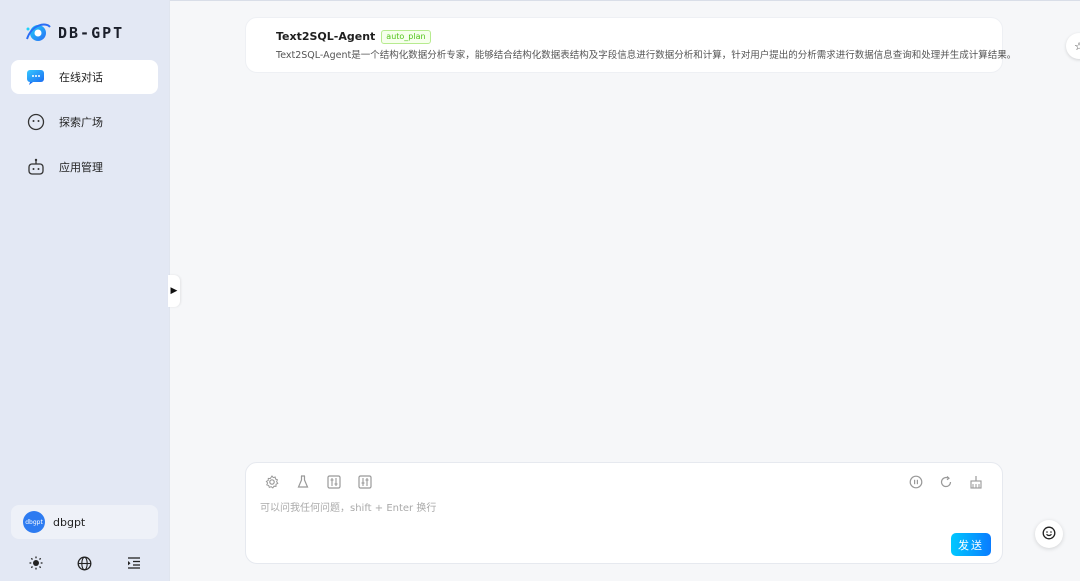 The width and height of the screenshot is (1080, 581). What do you see at coordinates (272, 482) in the screenshot?
I see `settings-icon` at bounding box center [272, 482].